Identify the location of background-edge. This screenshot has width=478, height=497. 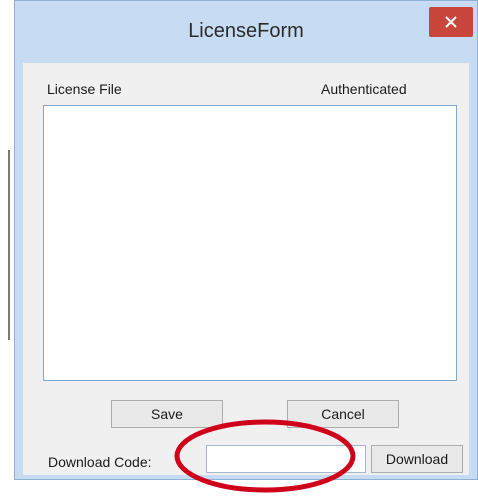
(9, 245).